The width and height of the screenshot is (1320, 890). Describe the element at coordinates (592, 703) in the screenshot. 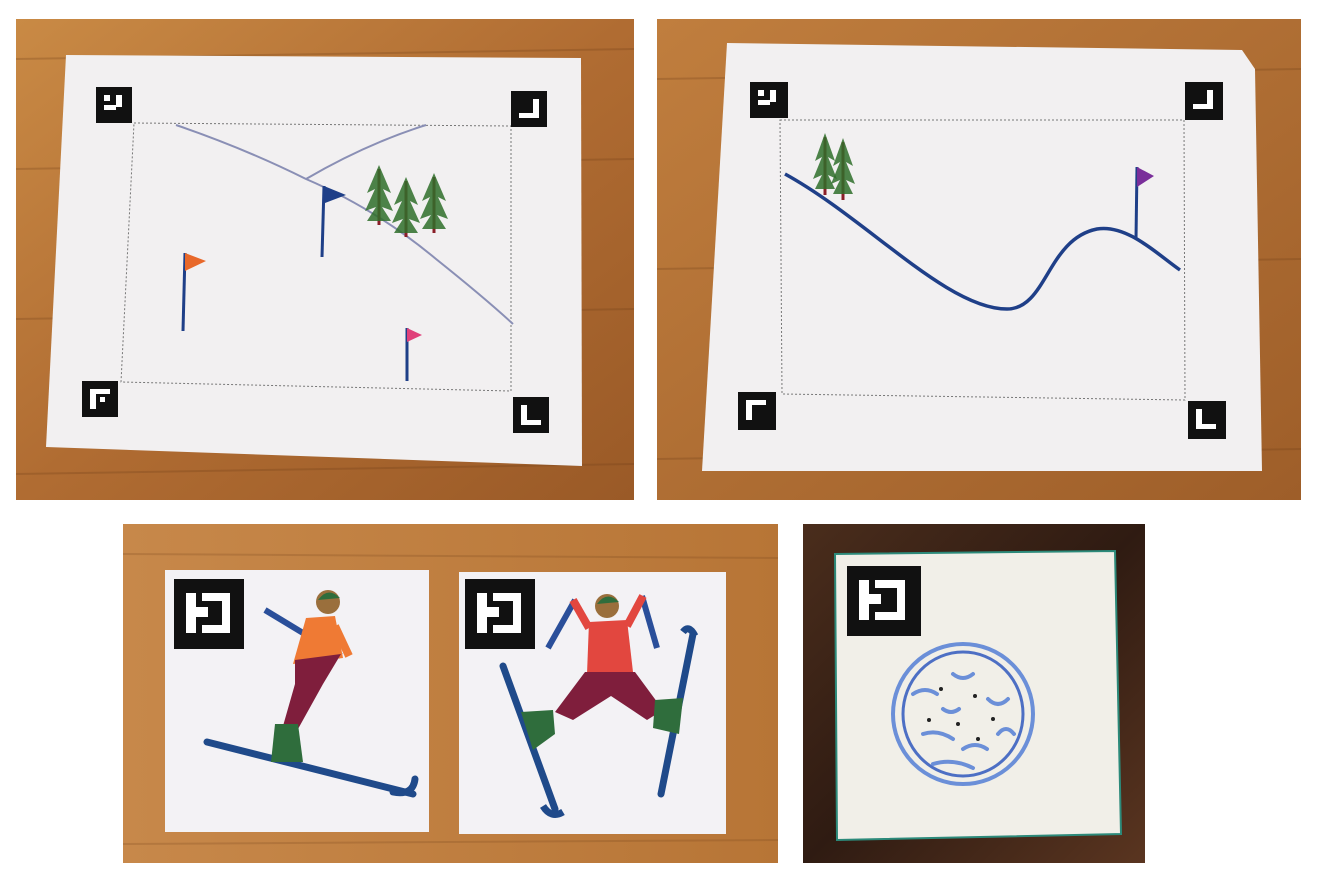

I see `jumping-skier-card` at that location.